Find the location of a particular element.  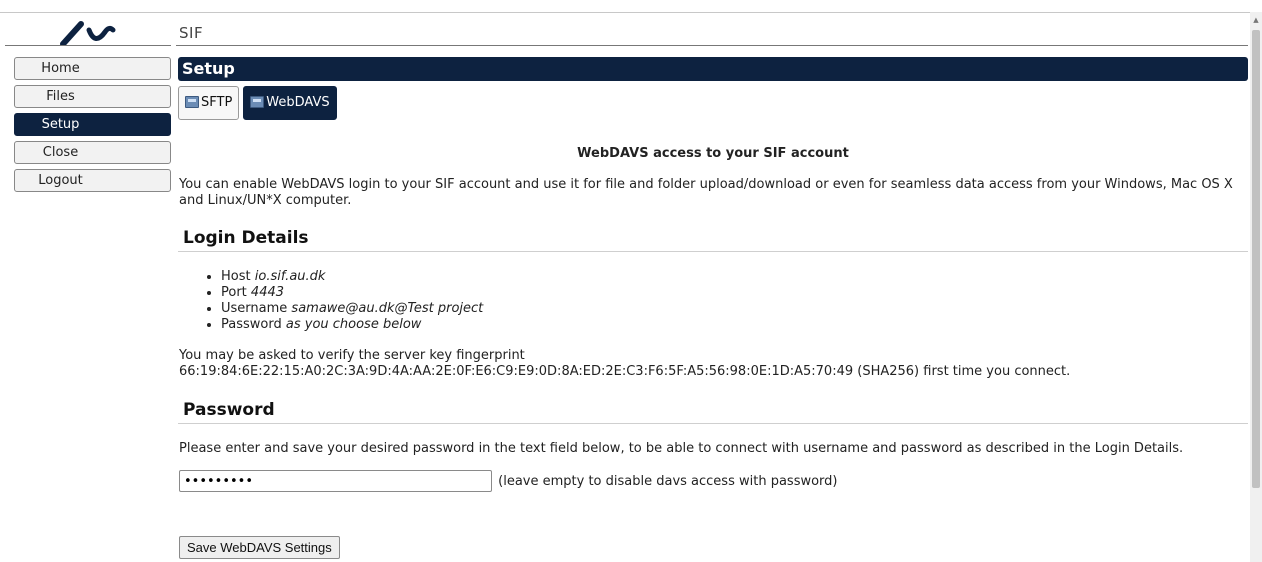

nav-logout-button: Logout is located at coordinates (92, 180).